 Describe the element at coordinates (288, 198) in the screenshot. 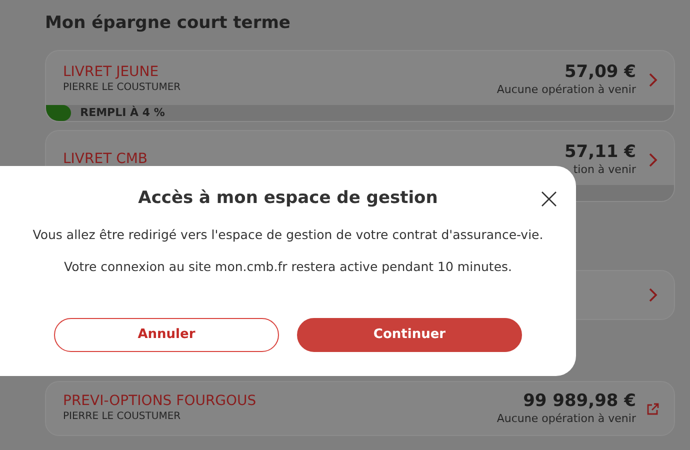

I see `dialog-title: Accès à mon espace de gestion` at that location.